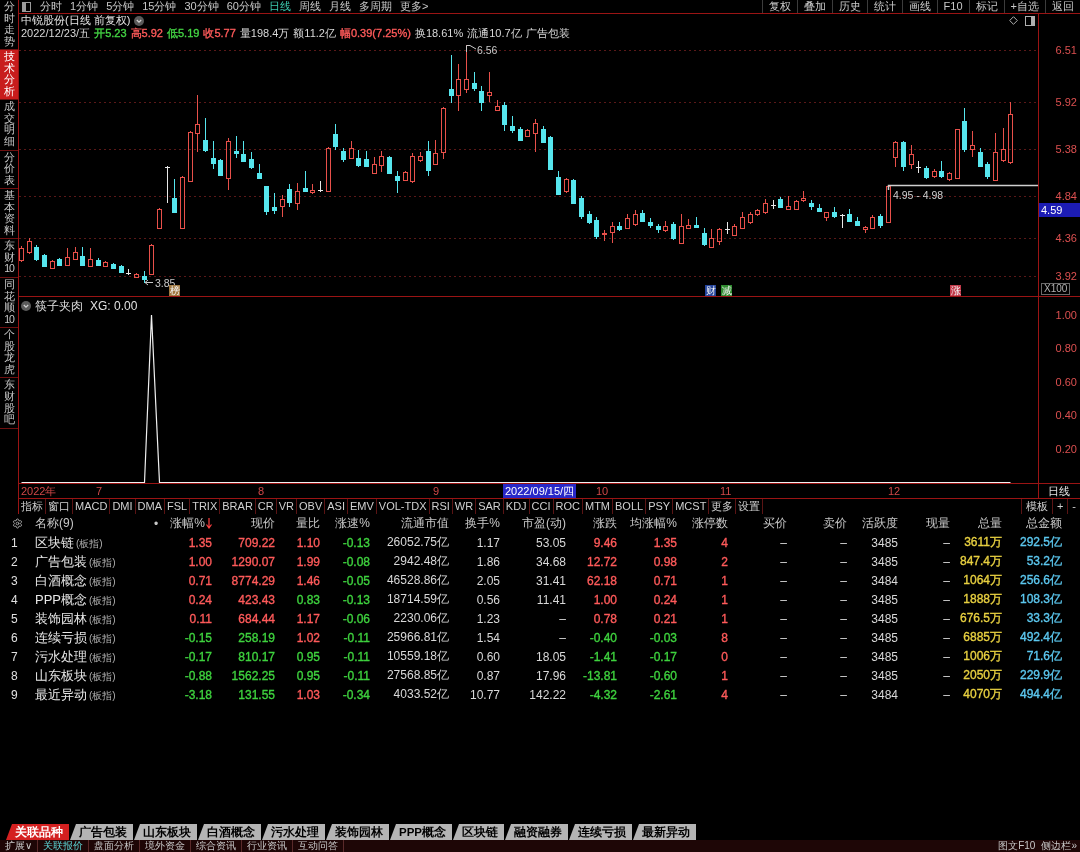 The image size is (1080, 852). I want to click on column-header: 现价, so click(246, 523).